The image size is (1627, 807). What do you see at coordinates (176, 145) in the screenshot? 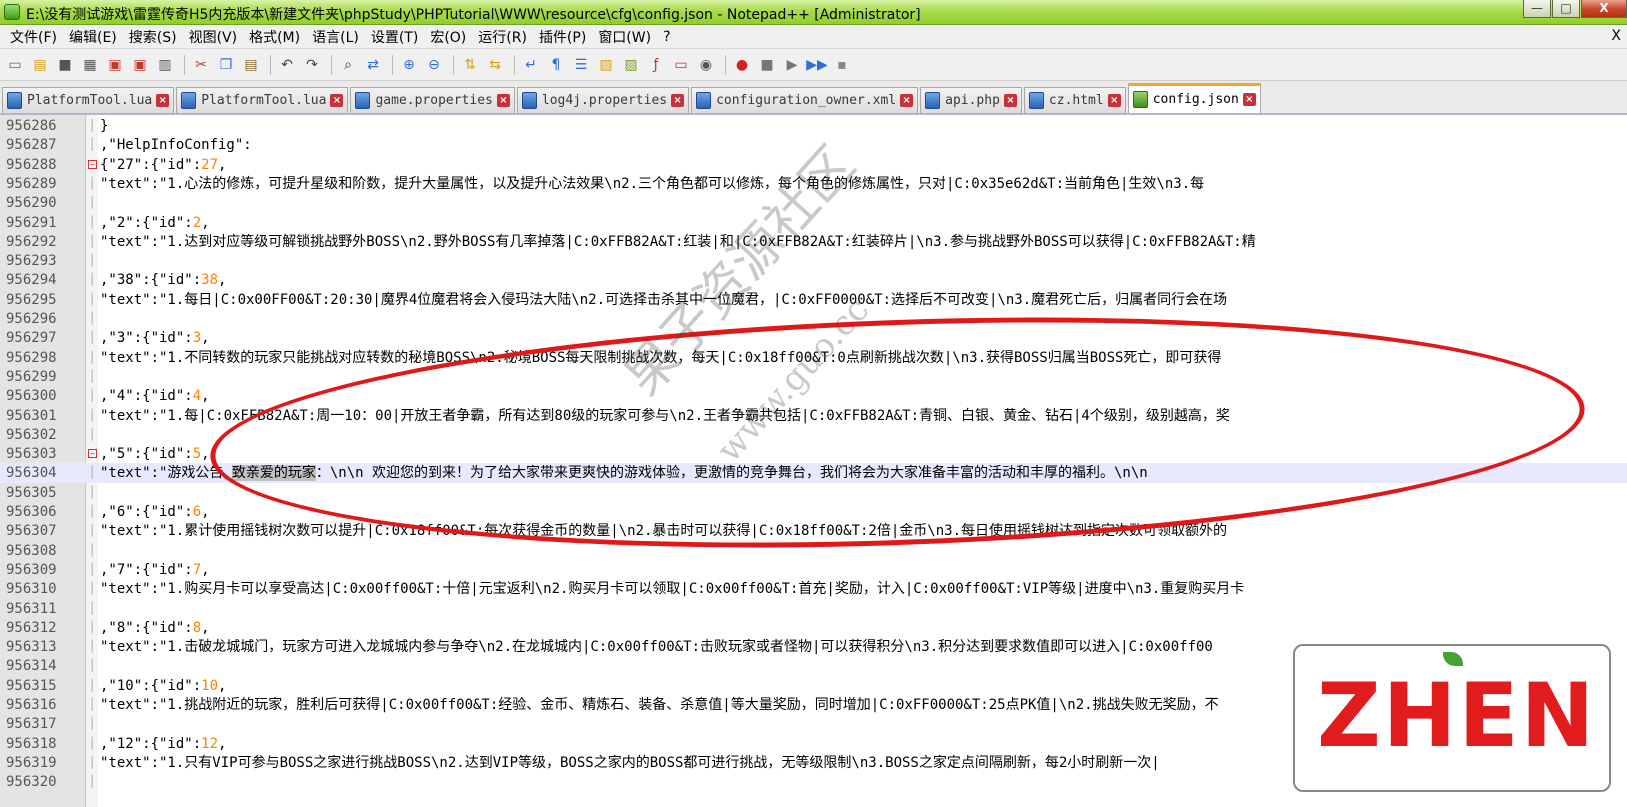
I see `code-segment: ,"HelpInfoConfig":` at bounding box center [176, 145].